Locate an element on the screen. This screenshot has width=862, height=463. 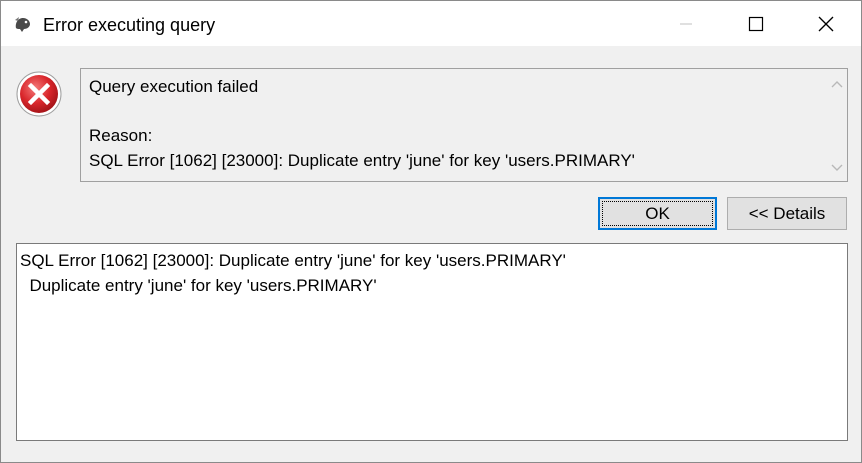
scroll-up-icon is located at coordinates (837, 84).